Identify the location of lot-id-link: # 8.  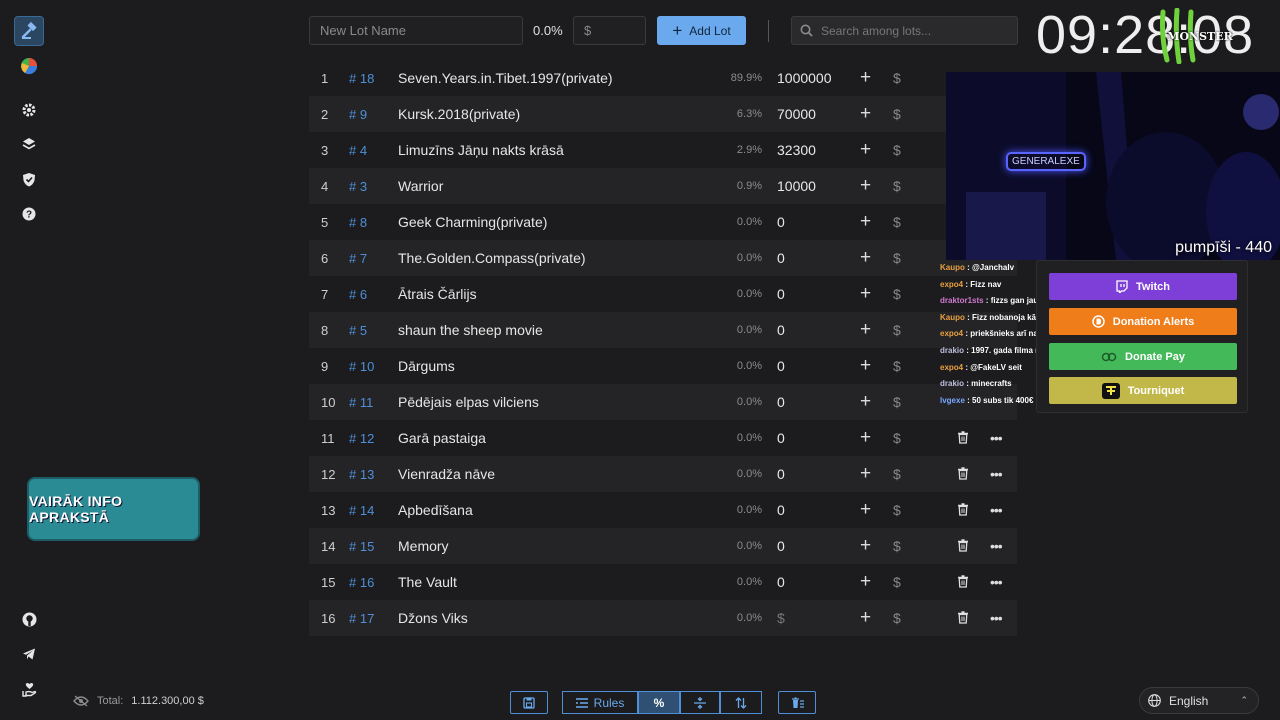
(358, 222).